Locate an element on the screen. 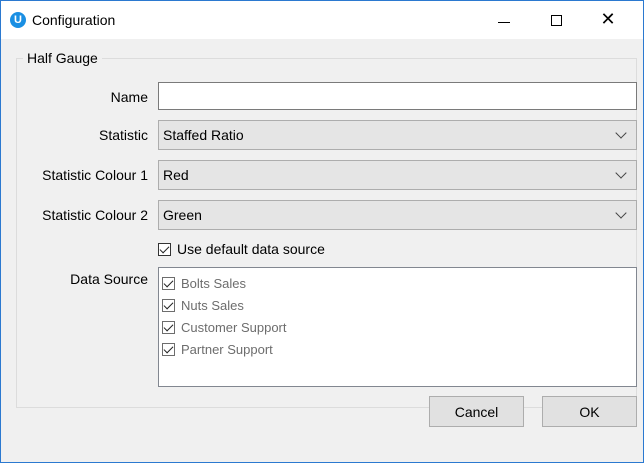 This screenshot has width=644, height=463. list-item: Customer Support is located at coordinates (397, 327).